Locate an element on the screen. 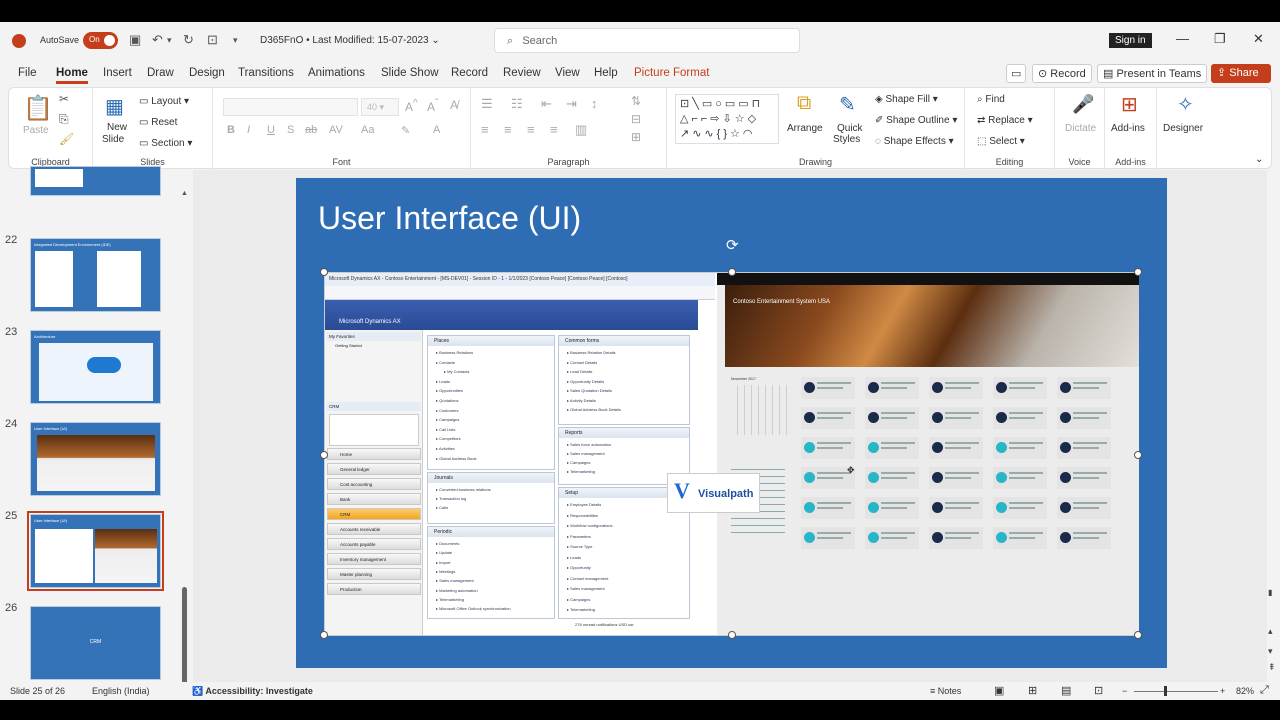 This screenshot has width=1280, height=720. minimize-icon: — is located at coordinates (1182, 38).